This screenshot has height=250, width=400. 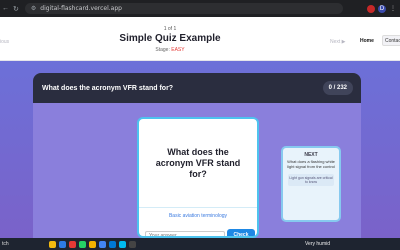 I want to click on site-info-icon: ⚙, so click(x=33, y=8).